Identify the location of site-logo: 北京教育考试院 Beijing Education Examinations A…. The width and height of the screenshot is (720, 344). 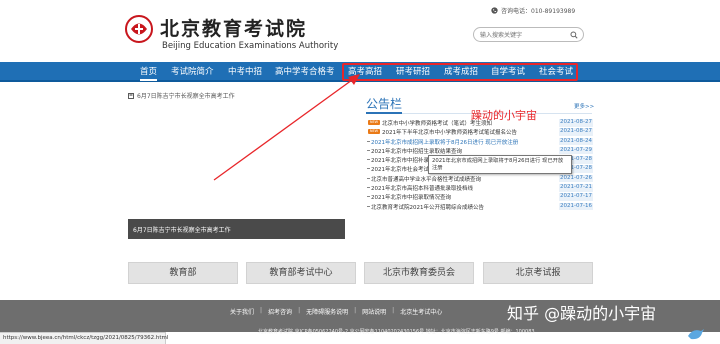
(234, 33).